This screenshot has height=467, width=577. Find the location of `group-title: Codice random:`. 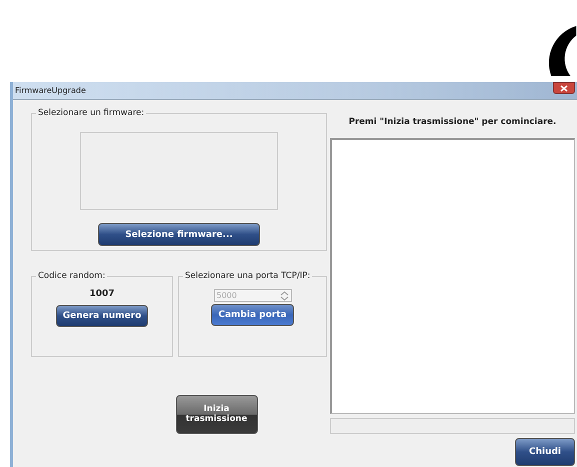

group-title: Codice random: is located at coordinates (71, 276).